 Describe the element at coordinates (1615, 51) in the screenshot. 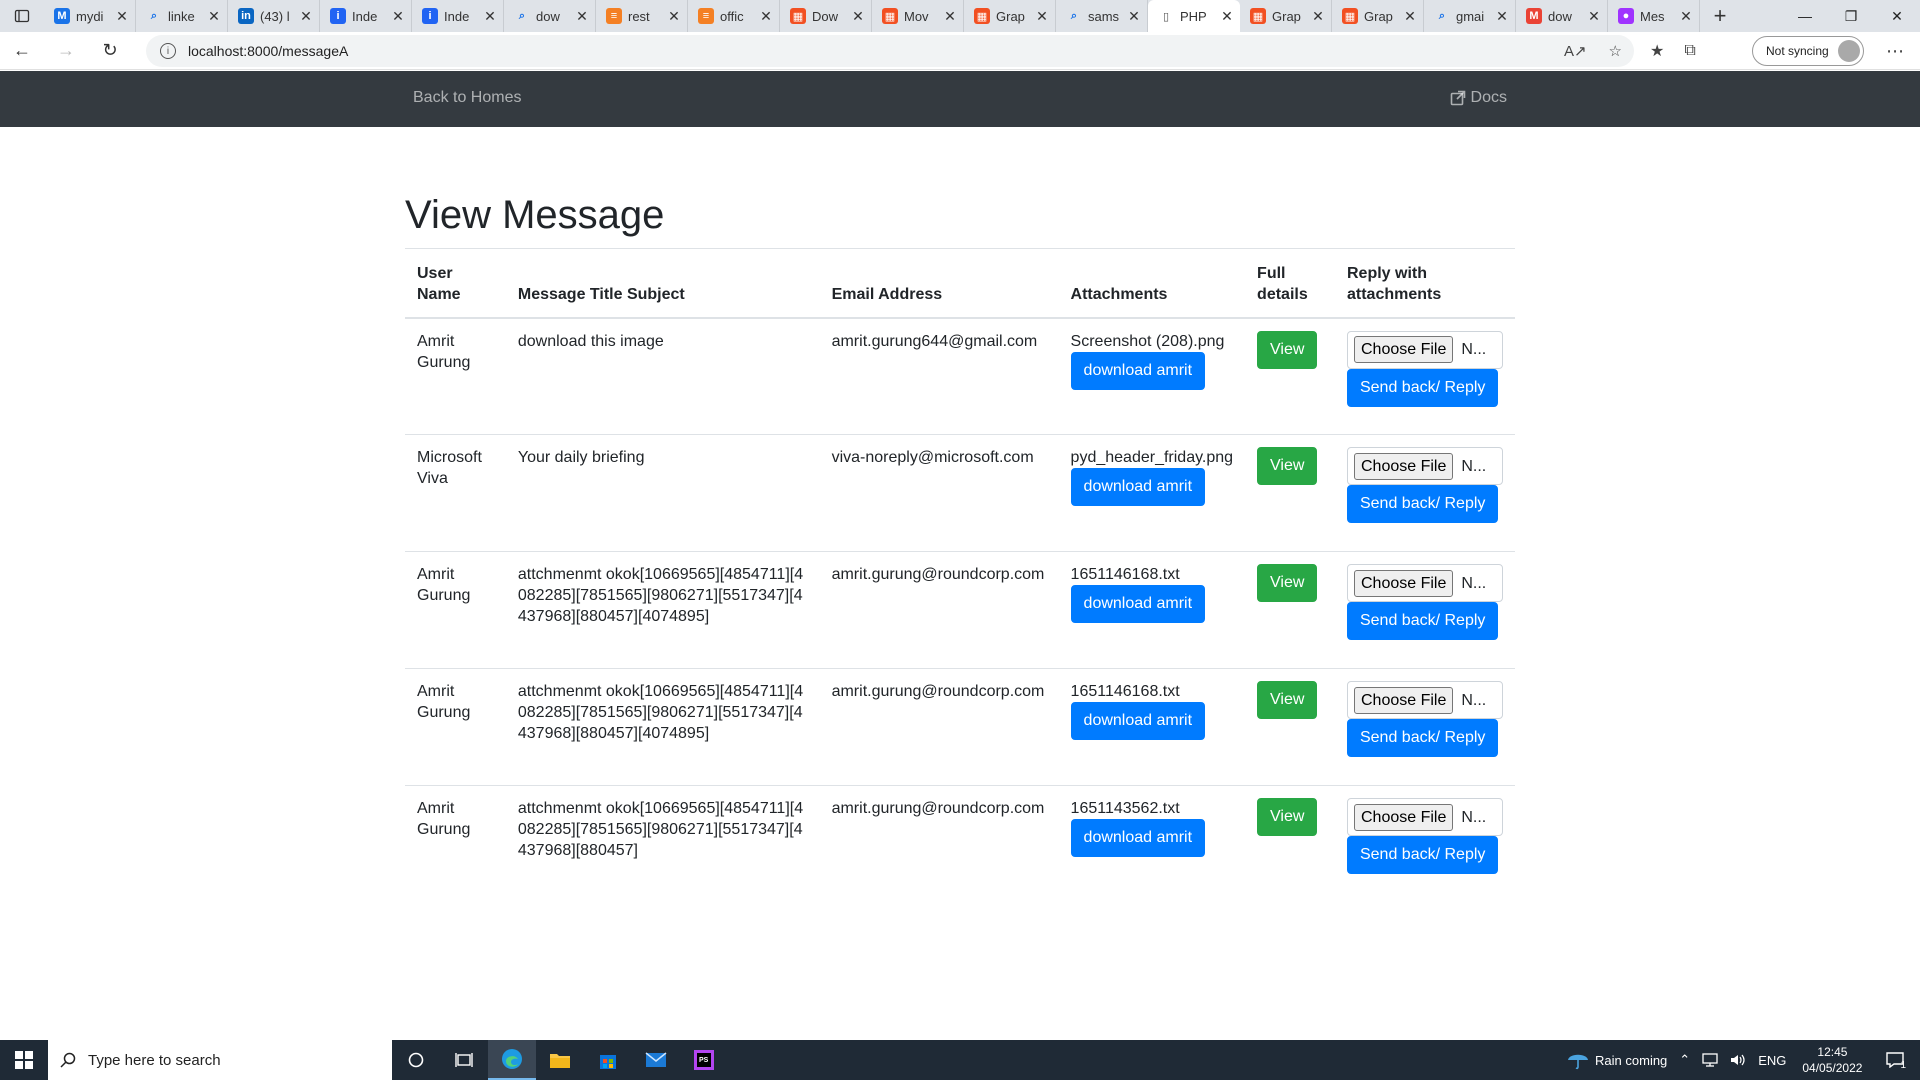

I see `add-favorite-icon: ☆` at that location.